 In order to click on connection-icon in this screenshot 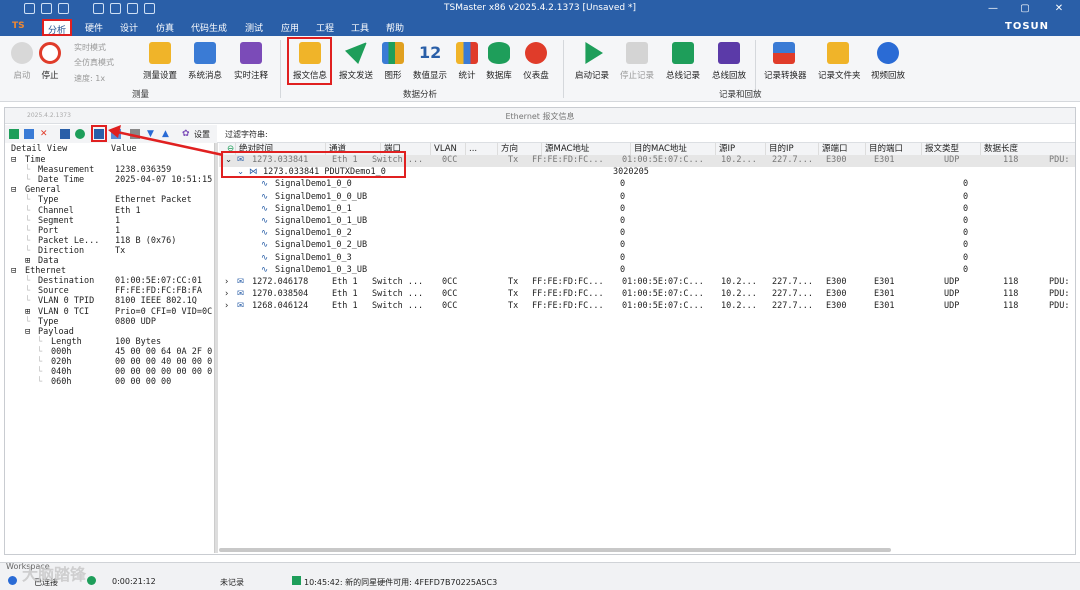, I will do `click(12, 580)`.